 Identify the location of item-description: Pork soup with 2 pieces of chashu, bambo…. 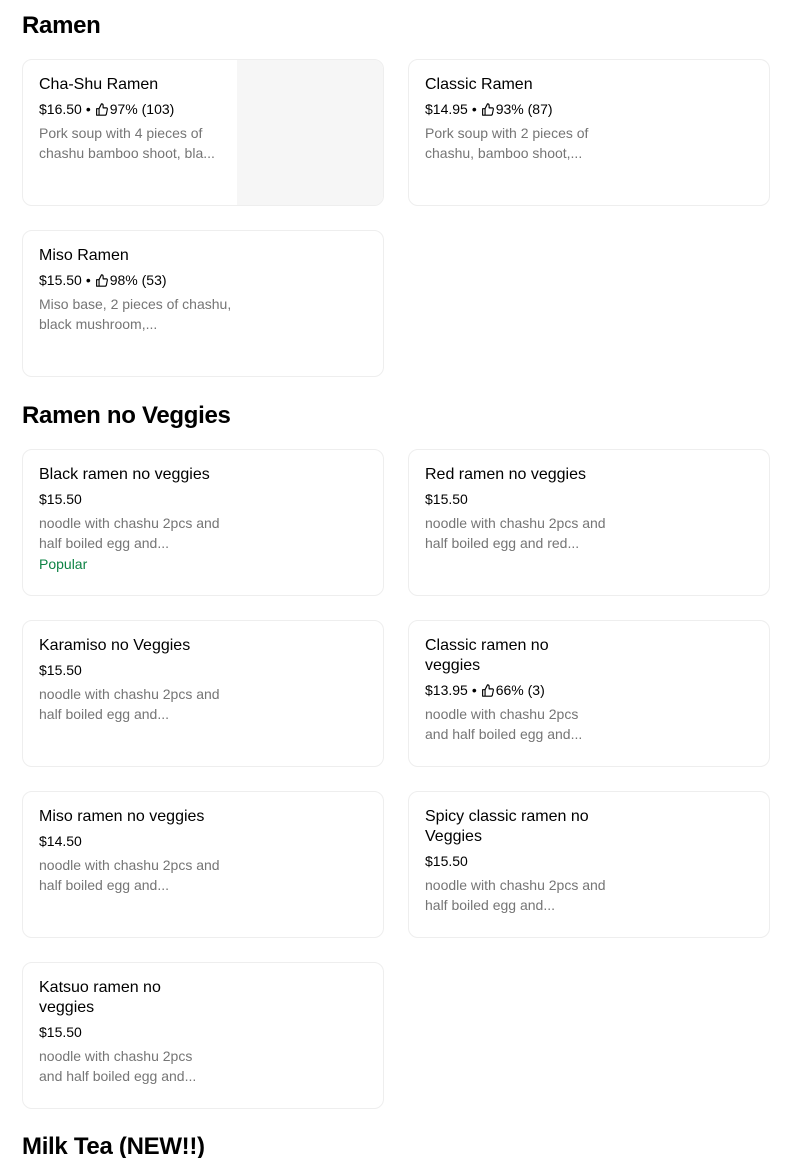
(507, 143).